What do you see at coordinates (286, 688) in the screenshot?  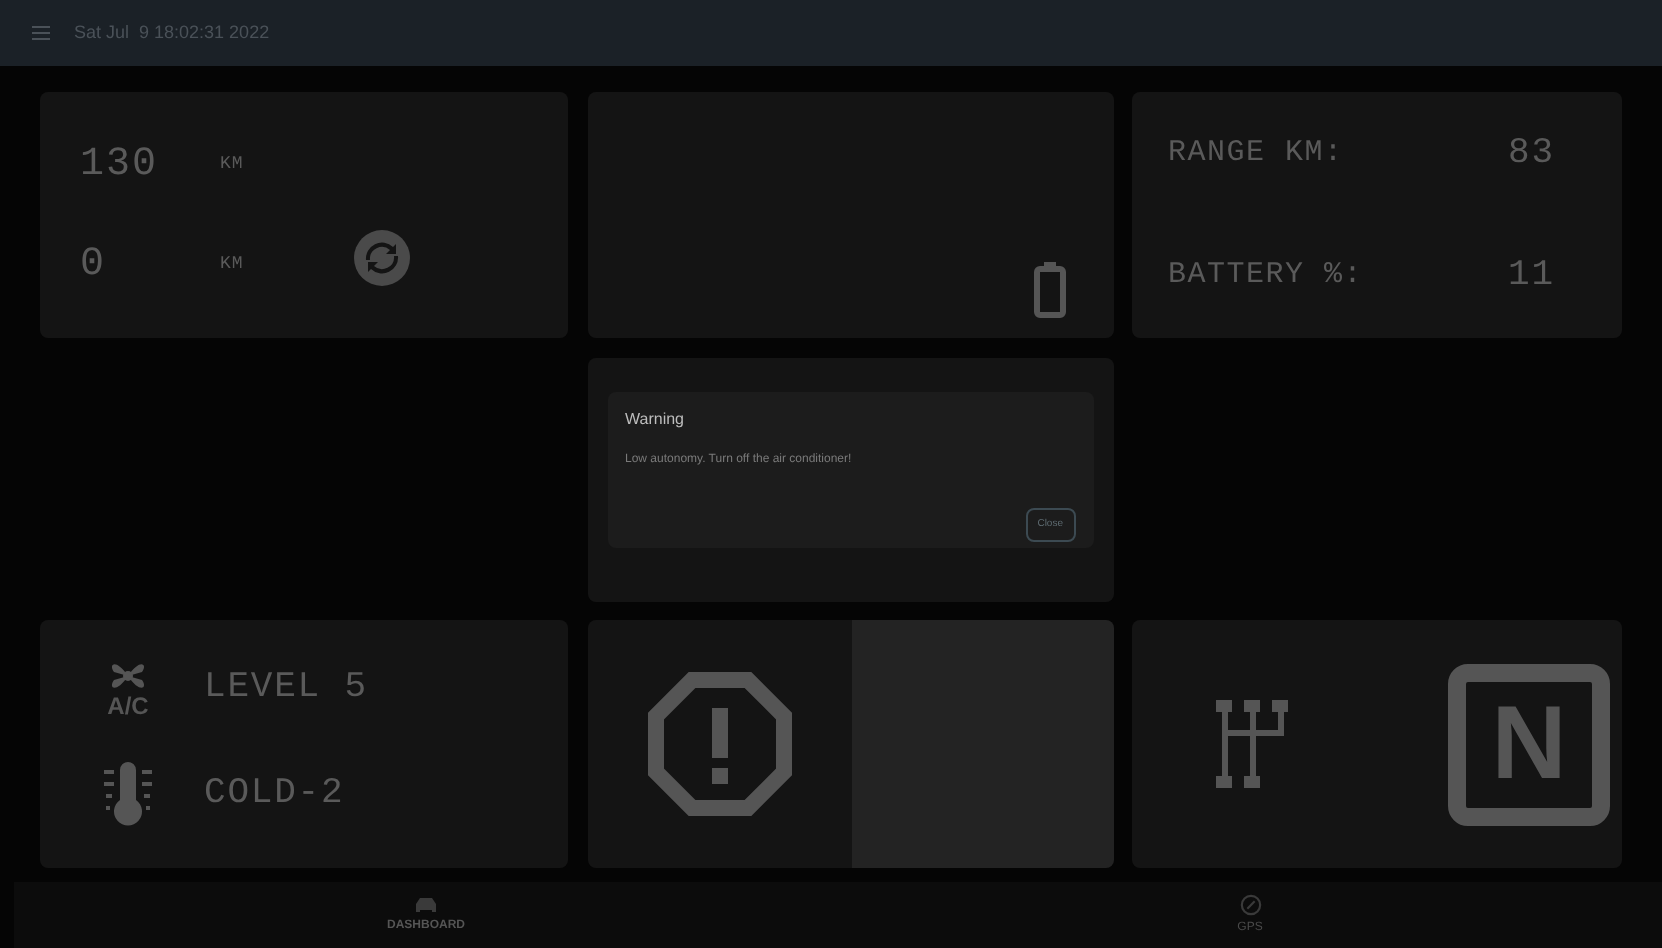 I see `fan-level: LEVEL 5` at bounding box center [286, 688].